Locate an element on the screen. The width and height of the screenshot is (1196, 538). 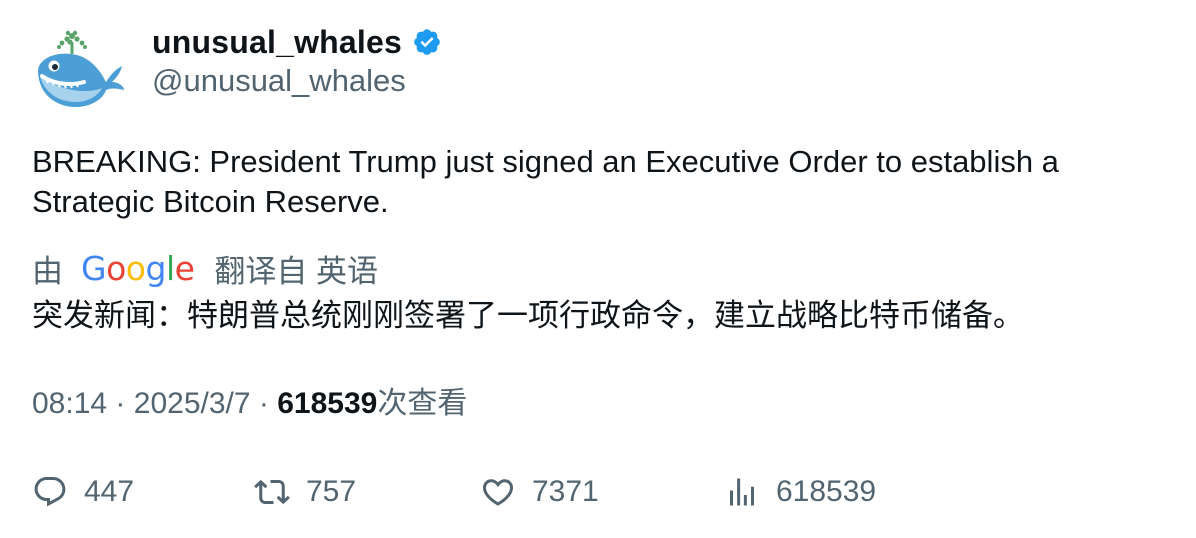
author-block: unusual_whales @unusual_whales is located at coordinates (297, 61).